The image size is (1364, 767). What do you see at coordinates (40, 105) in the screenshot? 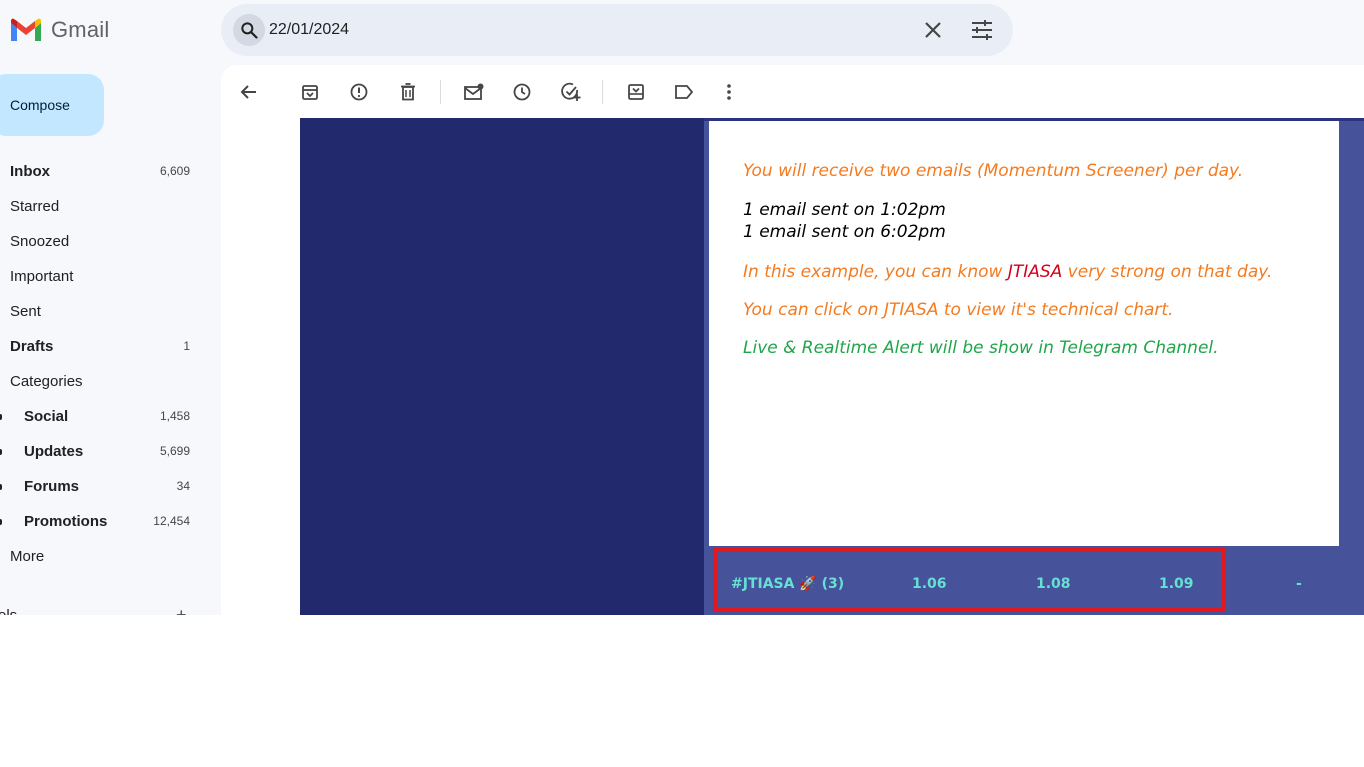
I see `compose-label: Compose` at bounding box center [40, 105].